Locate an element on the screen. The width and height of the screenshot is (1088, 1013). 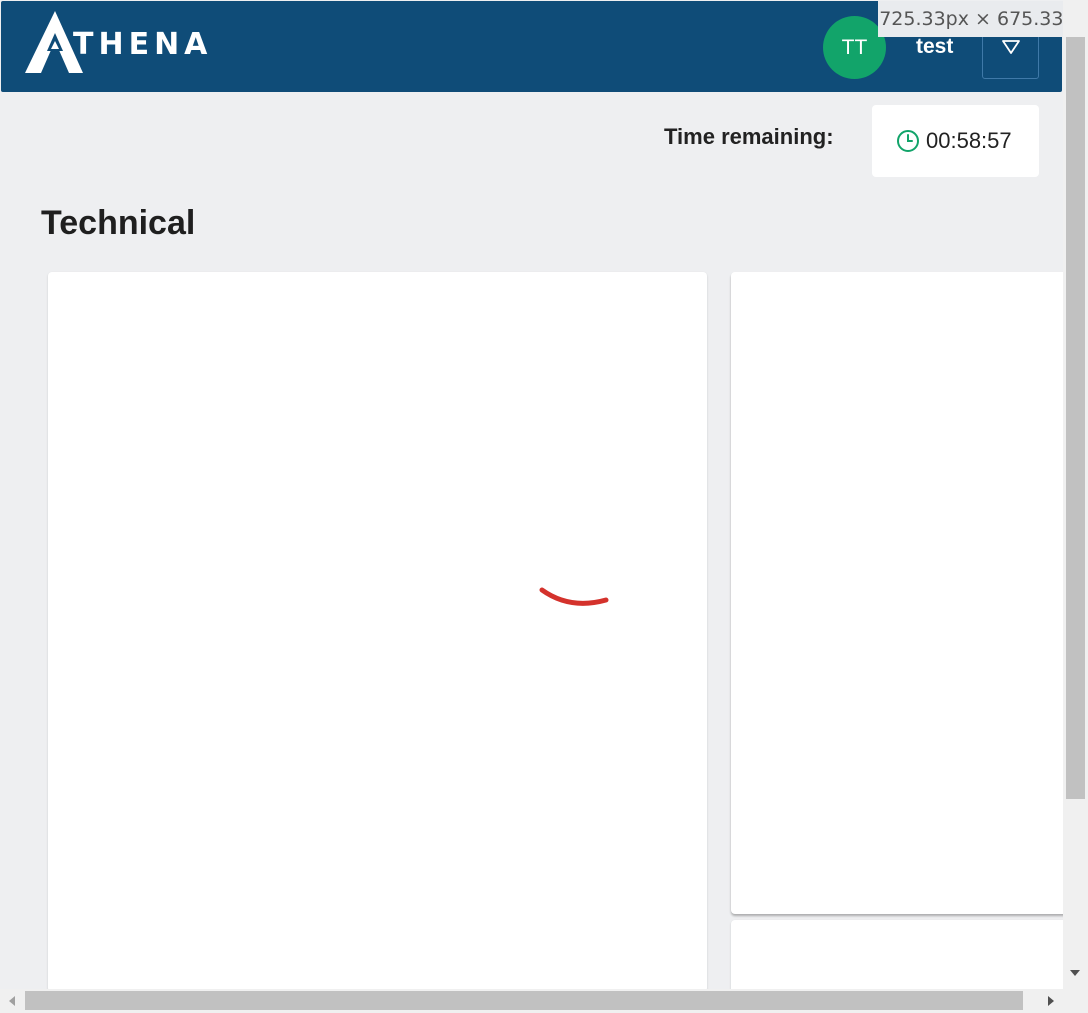
username-label: test is located at coordinates (934, 47).